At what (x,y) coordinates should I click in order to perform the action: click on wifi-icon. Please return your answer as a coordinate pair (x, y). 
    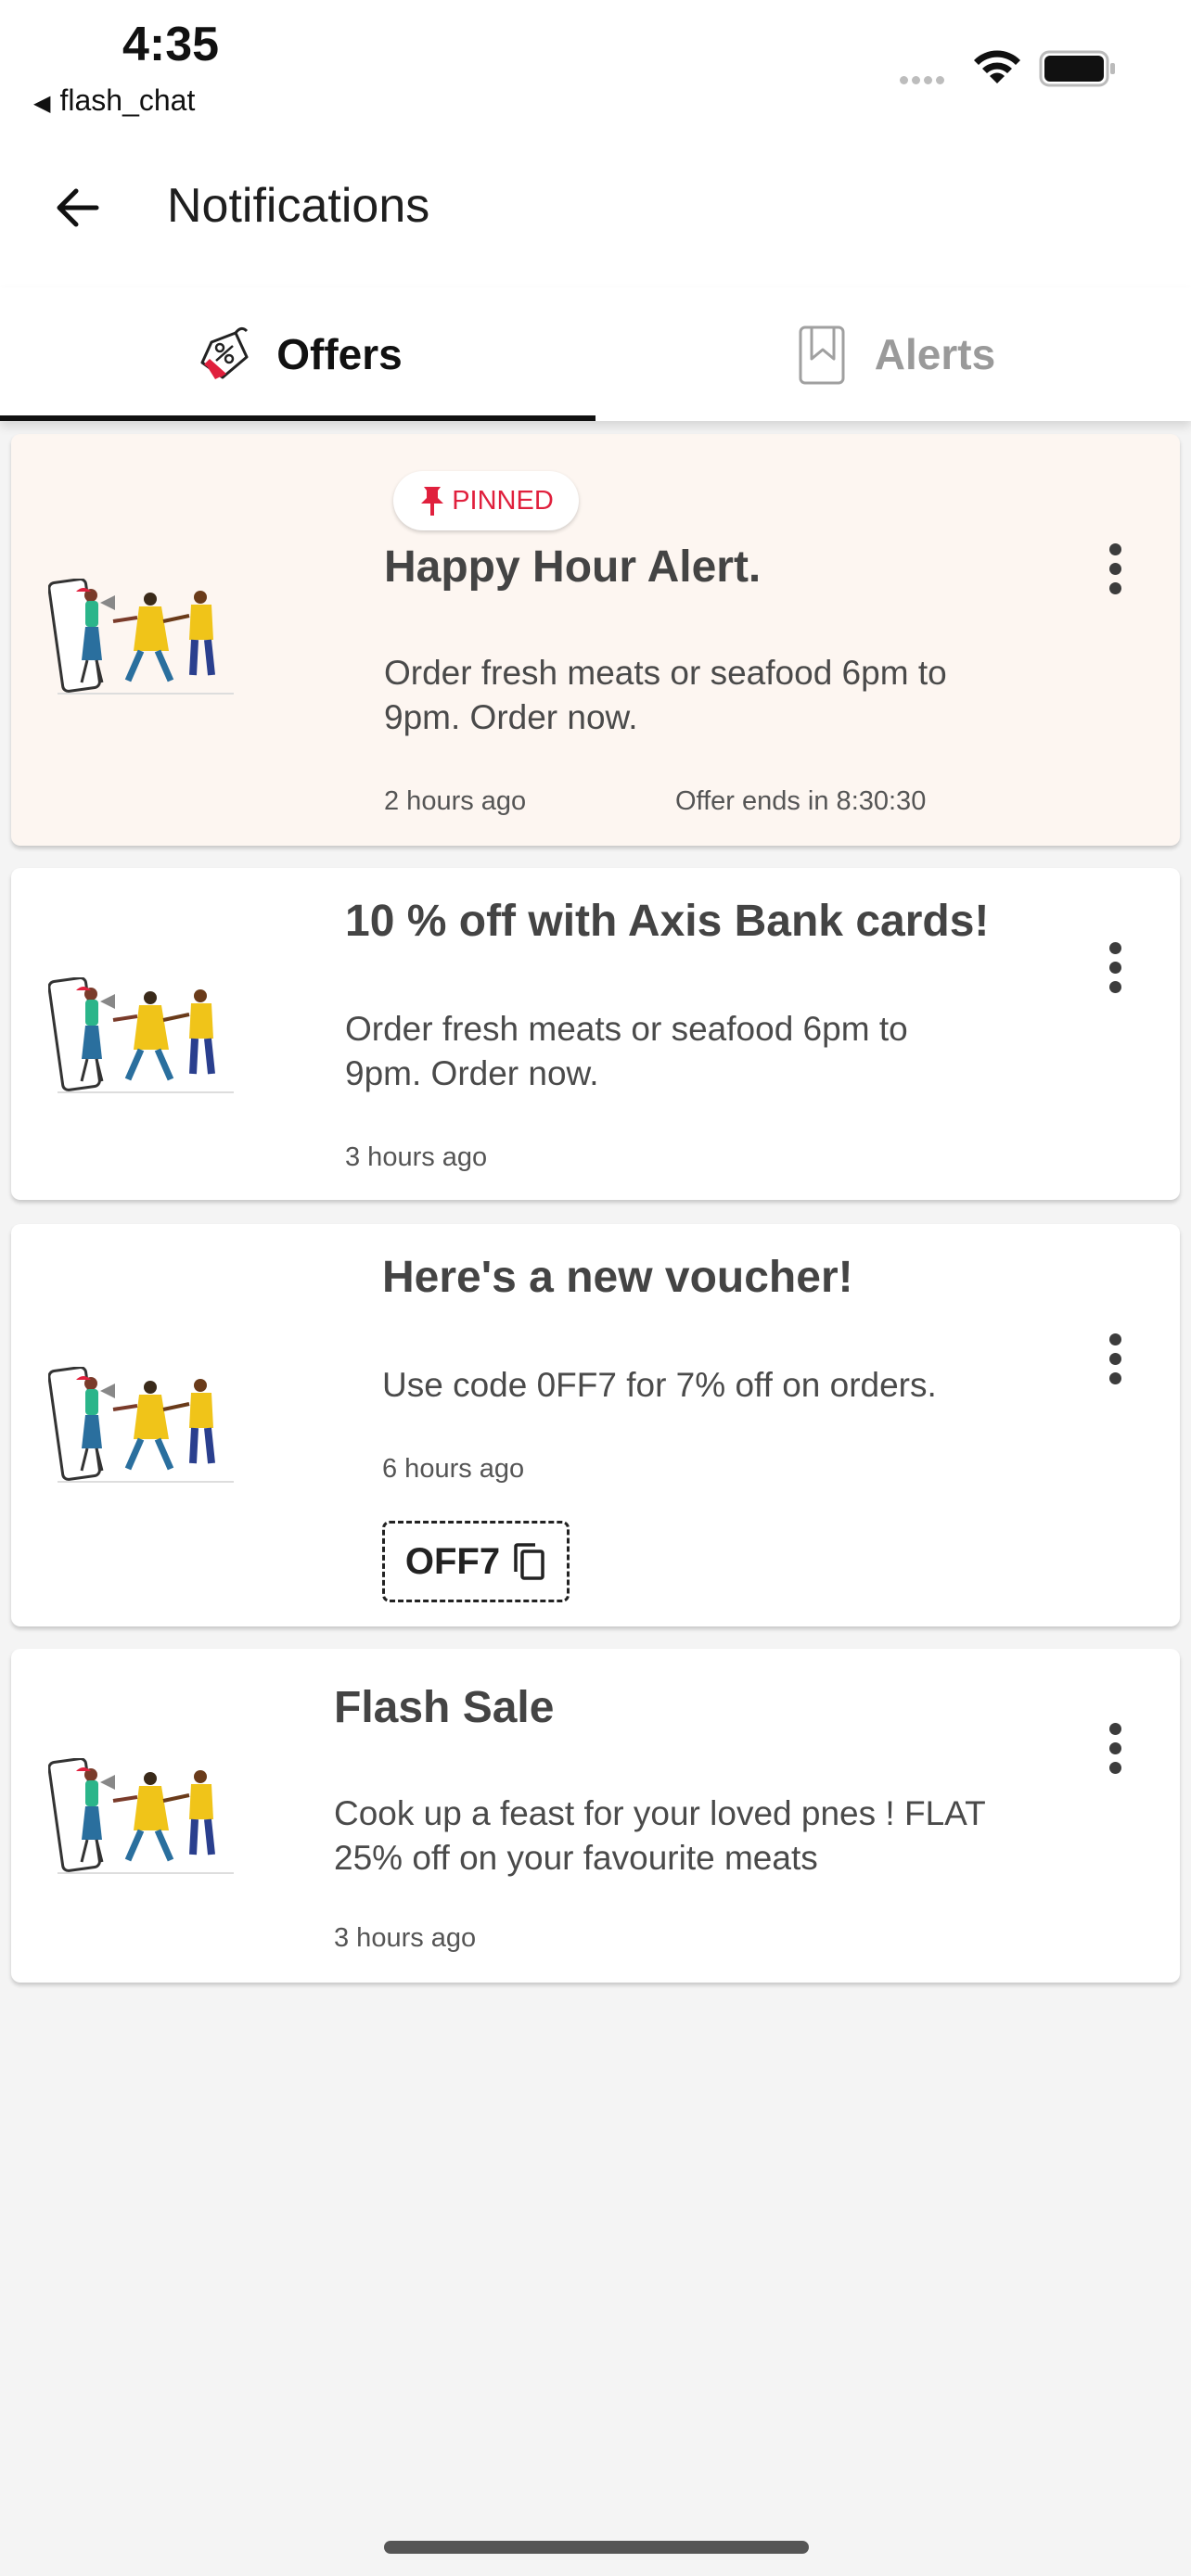
    Looking at the image, I should click on (997, 66).